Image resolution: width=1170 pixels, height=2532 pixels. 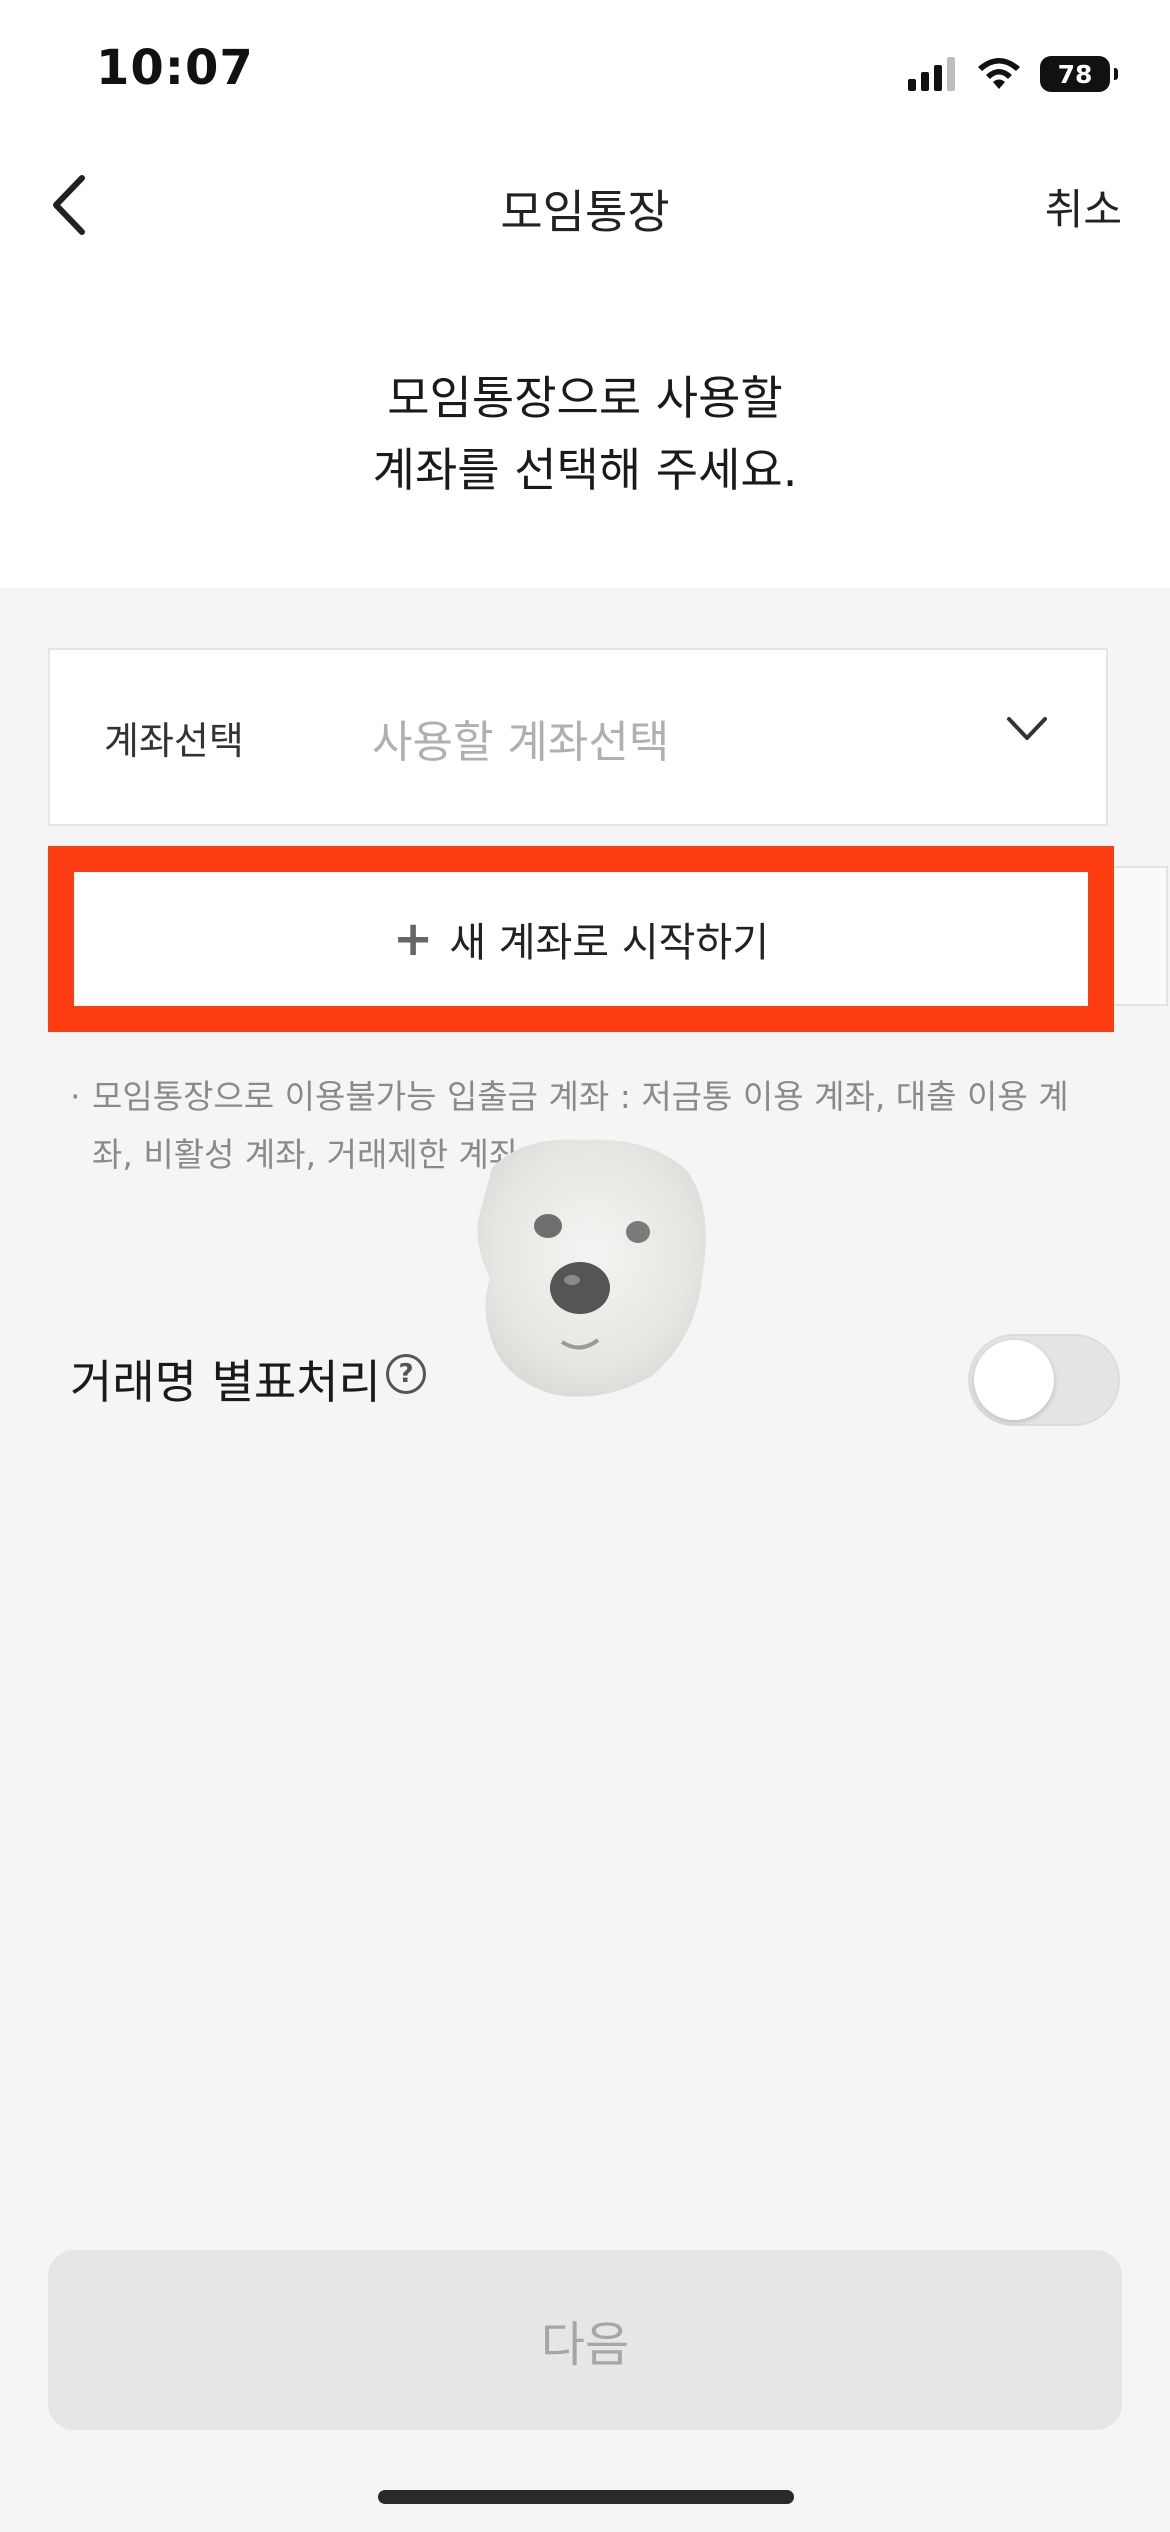 I want to click on battery-level: 78, so click(x=1075, y=74).